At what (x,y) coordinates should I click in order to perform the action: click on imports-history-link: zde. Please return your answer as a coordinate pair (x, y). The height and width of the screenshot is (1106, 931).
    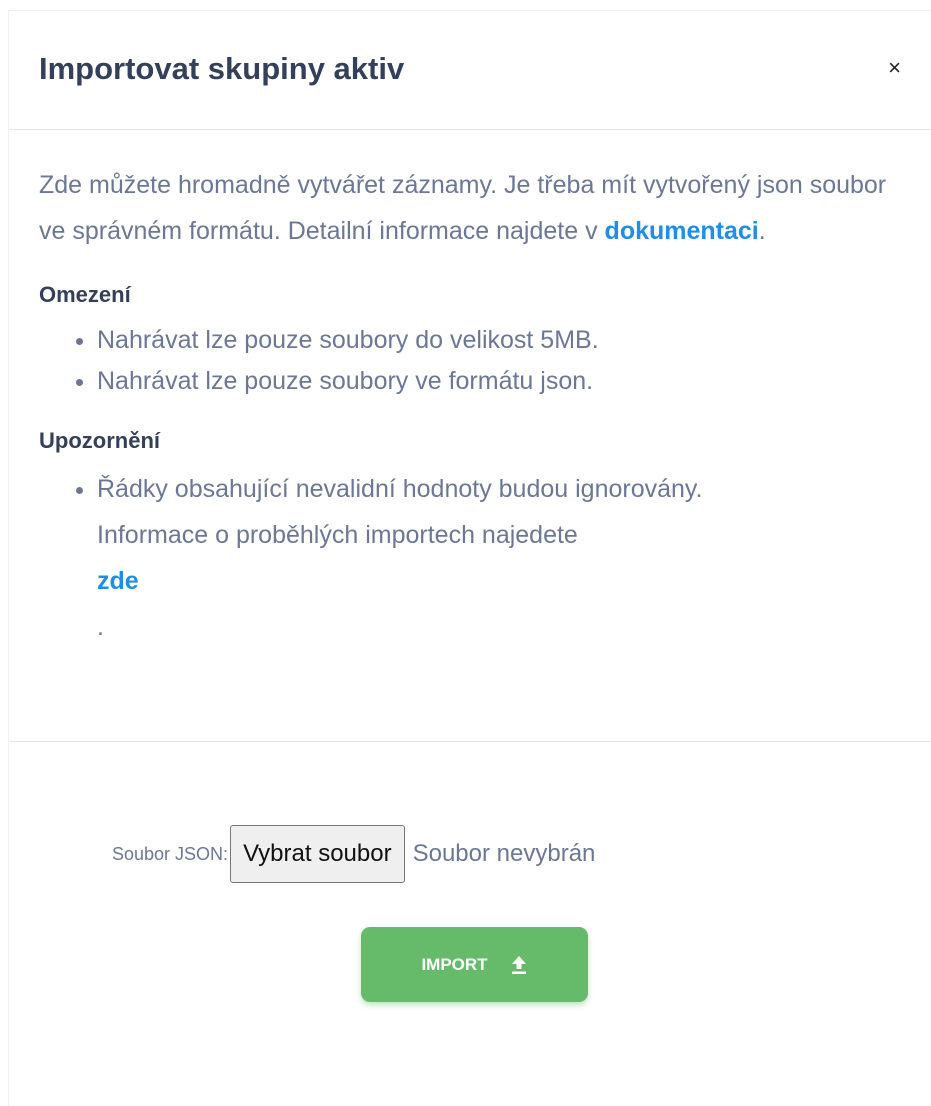
    Looking at the image, I should click on (118, 581).